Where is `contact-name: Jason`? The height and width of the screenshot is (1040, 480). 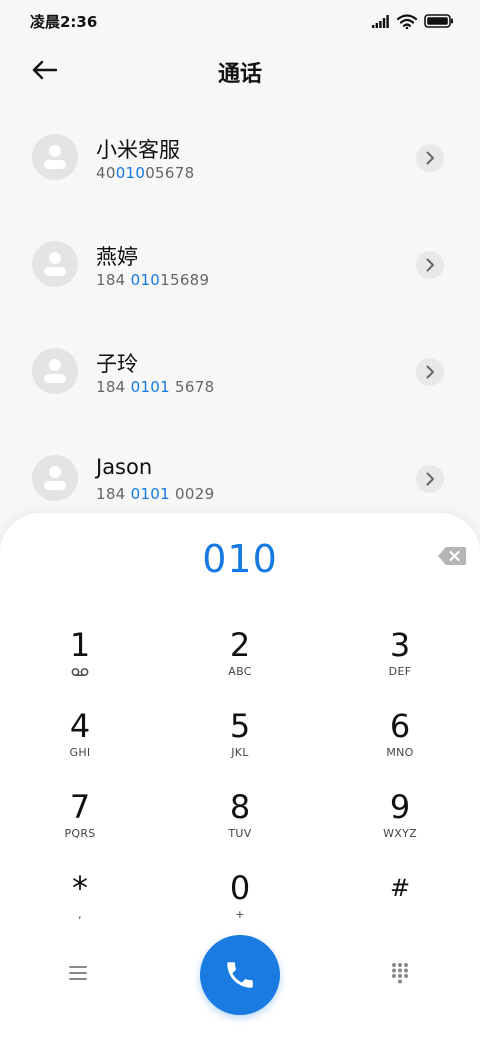 contact-name: Jason is located at coordinates (124, 467).